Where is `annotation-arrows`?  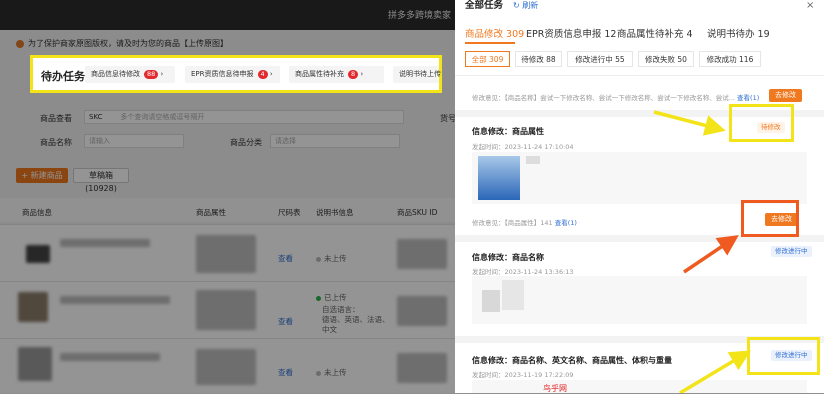
annotation-arrows is located at coordinates (702, 251).